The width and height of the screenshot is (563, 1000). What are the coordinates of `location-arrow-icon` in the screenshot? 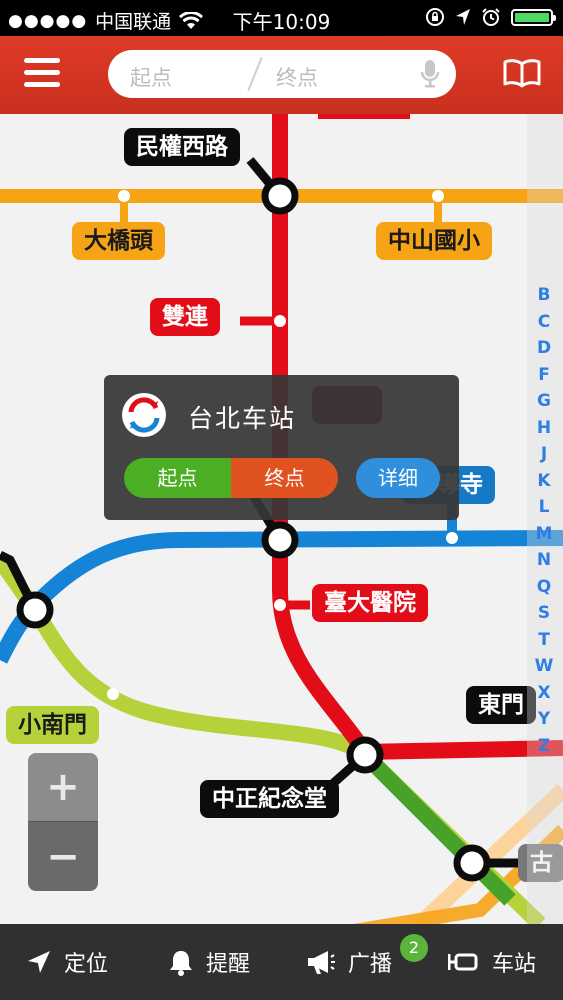 It's located at (39, 962).